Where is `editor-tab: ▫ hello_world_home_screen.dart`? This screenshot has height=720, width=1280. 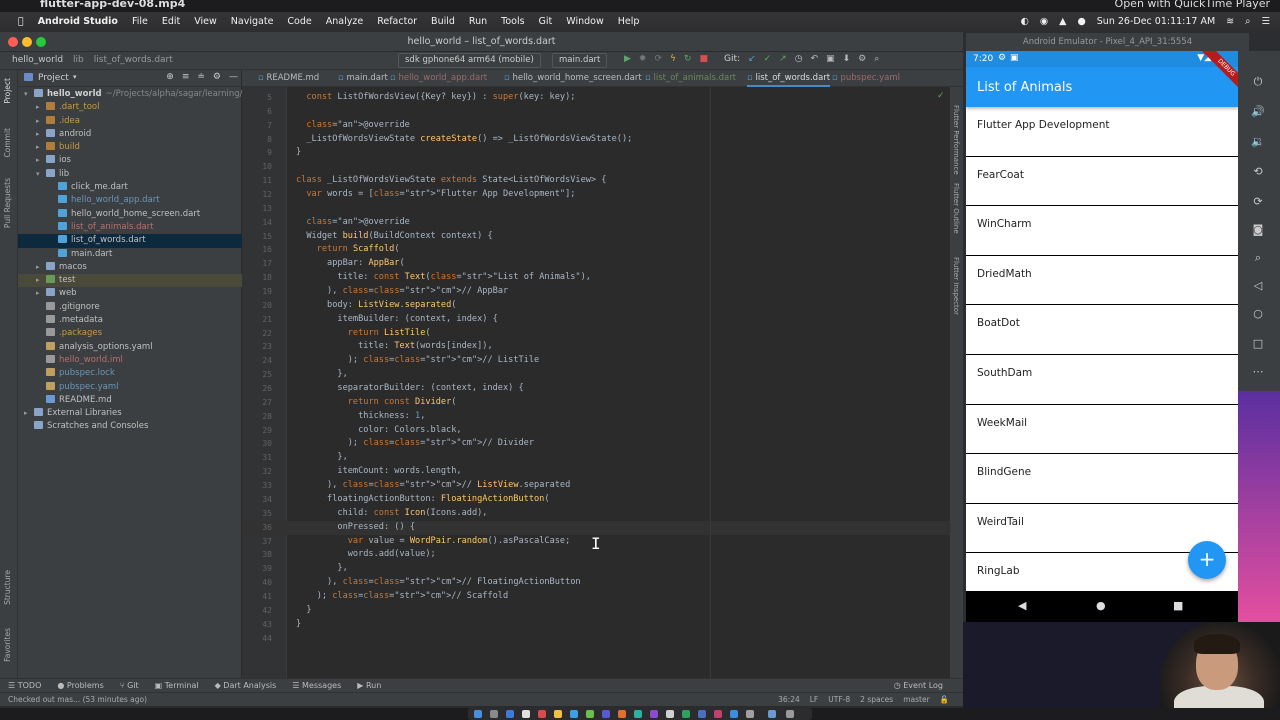
editor-tab: ▫ hello_world_home_screen.dart is located at coordinates (573, 78).